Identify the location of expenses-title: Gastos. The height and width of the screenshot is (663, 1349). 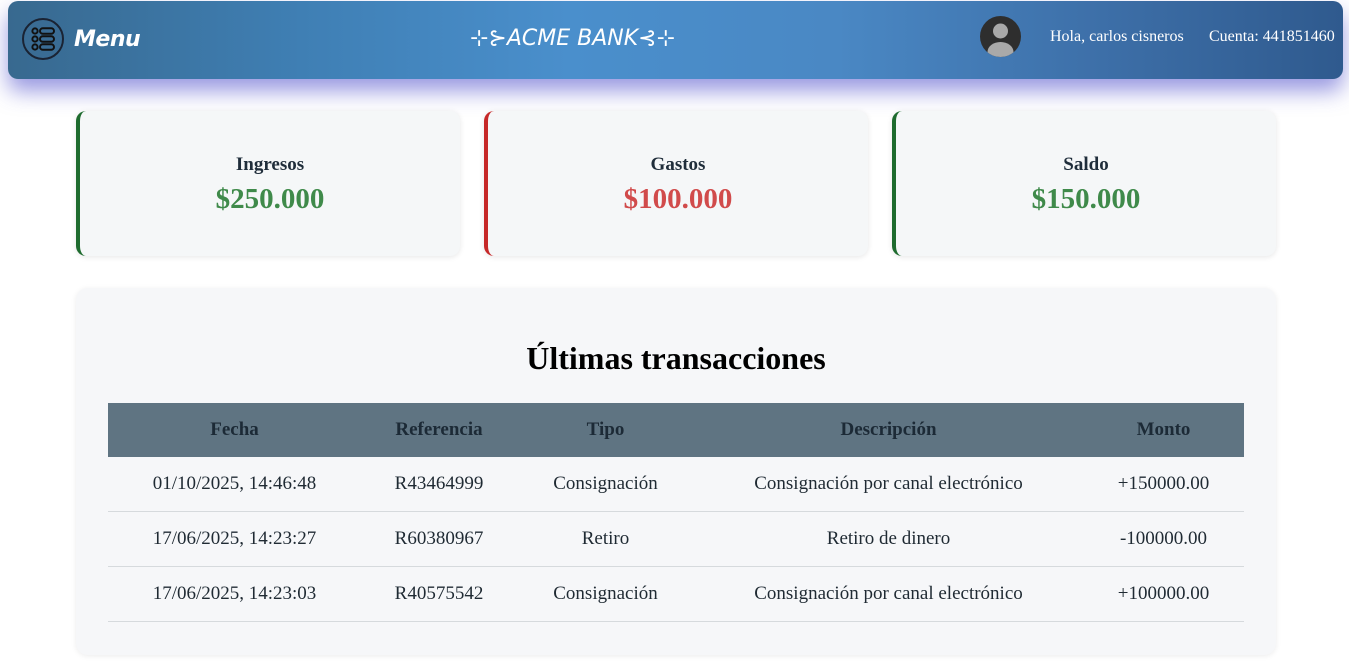
(678, 164).